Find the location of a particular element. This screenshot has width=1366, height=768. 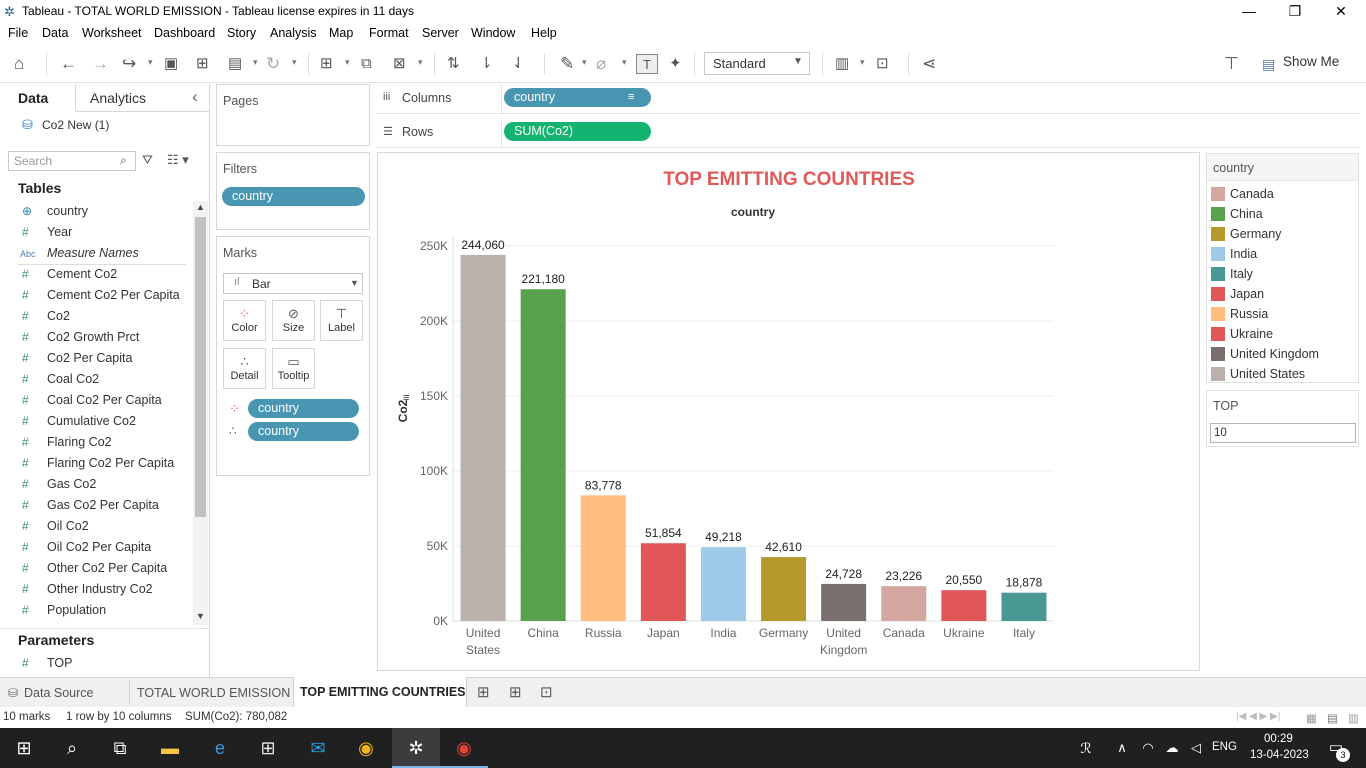

menu-help: Help is located at coordinates (544, 33).